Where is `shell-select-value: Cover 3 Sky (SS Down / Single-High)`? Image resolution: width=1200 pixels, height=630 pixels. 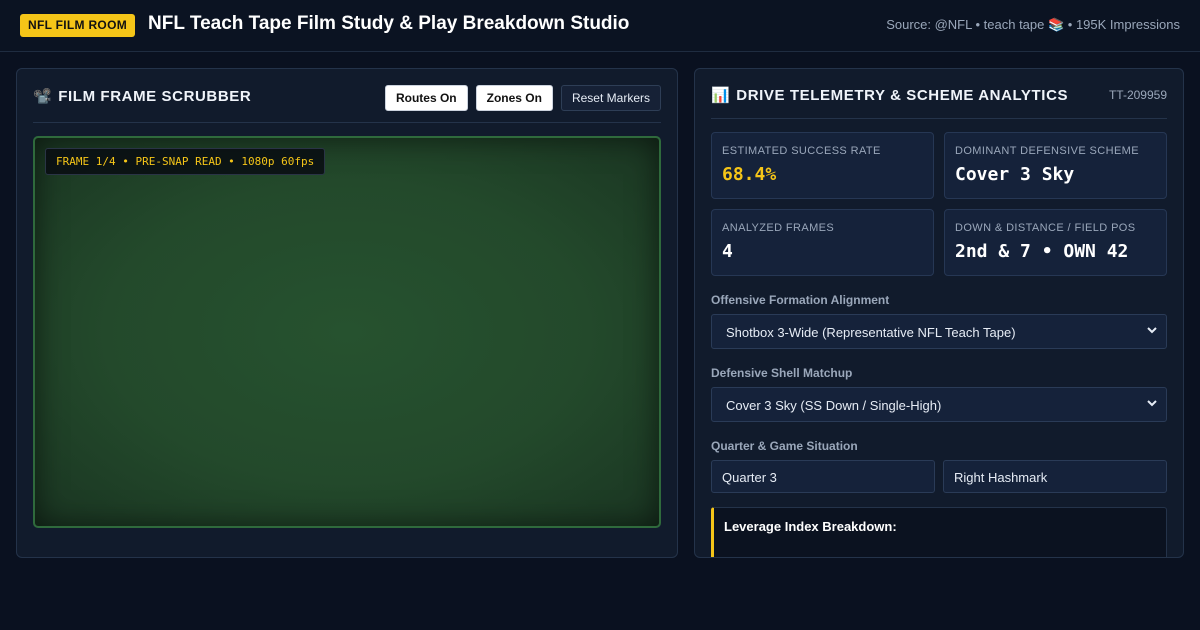
shell-select-value: Cover 3 Sky (SS Down / Single-High) is located at coordinates (834, 405).